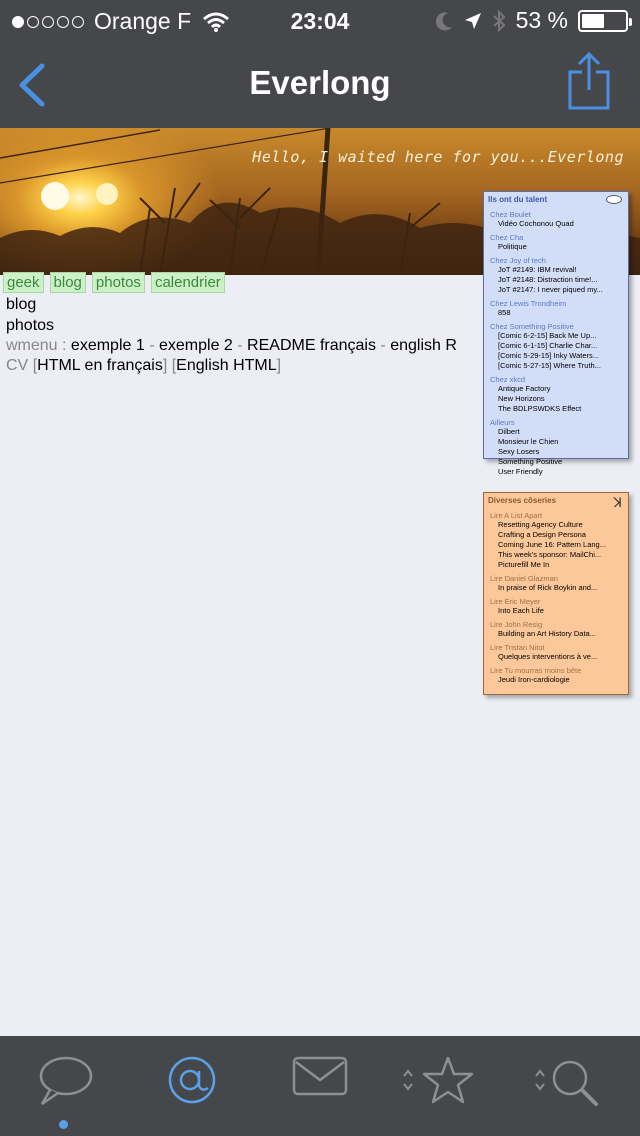 This screenshot has height=1136, width=640. What do you see at coordinates (108, 345) in the screenshot?
I see `wmenu-link: exemple 1` at bounding box center [108, 345].